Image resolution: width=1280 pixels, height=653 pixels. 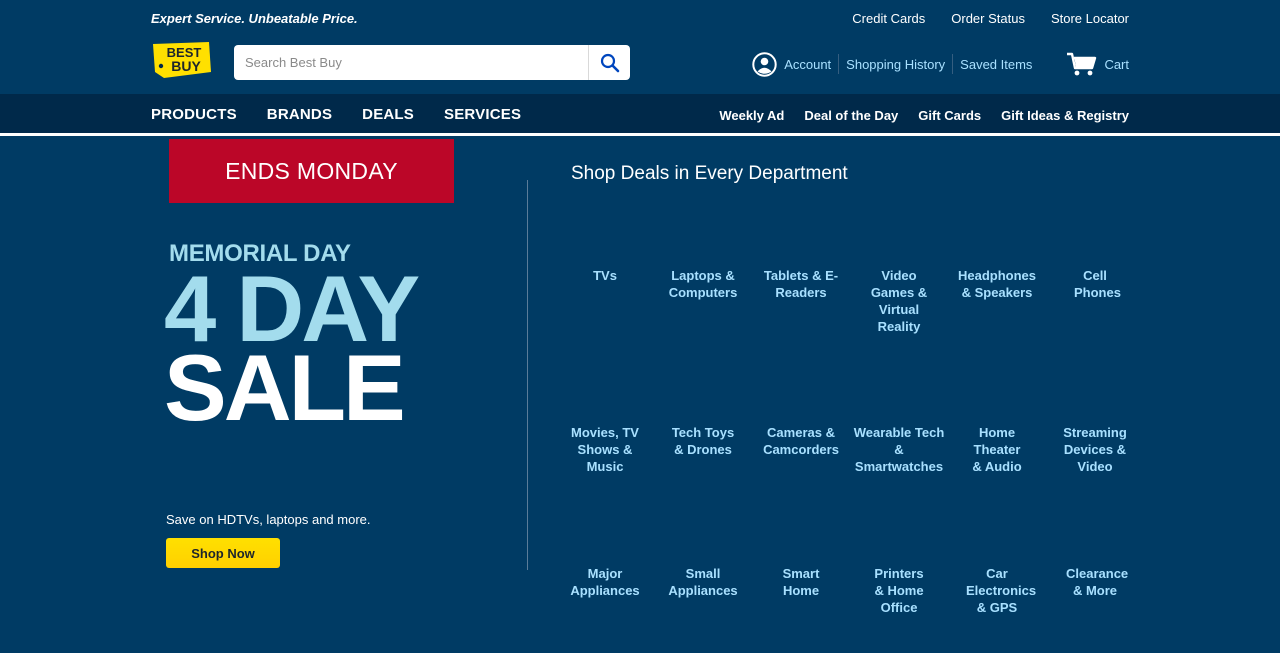 I want to click on nav-brands: BRANDS, so click(x=299, y=114).